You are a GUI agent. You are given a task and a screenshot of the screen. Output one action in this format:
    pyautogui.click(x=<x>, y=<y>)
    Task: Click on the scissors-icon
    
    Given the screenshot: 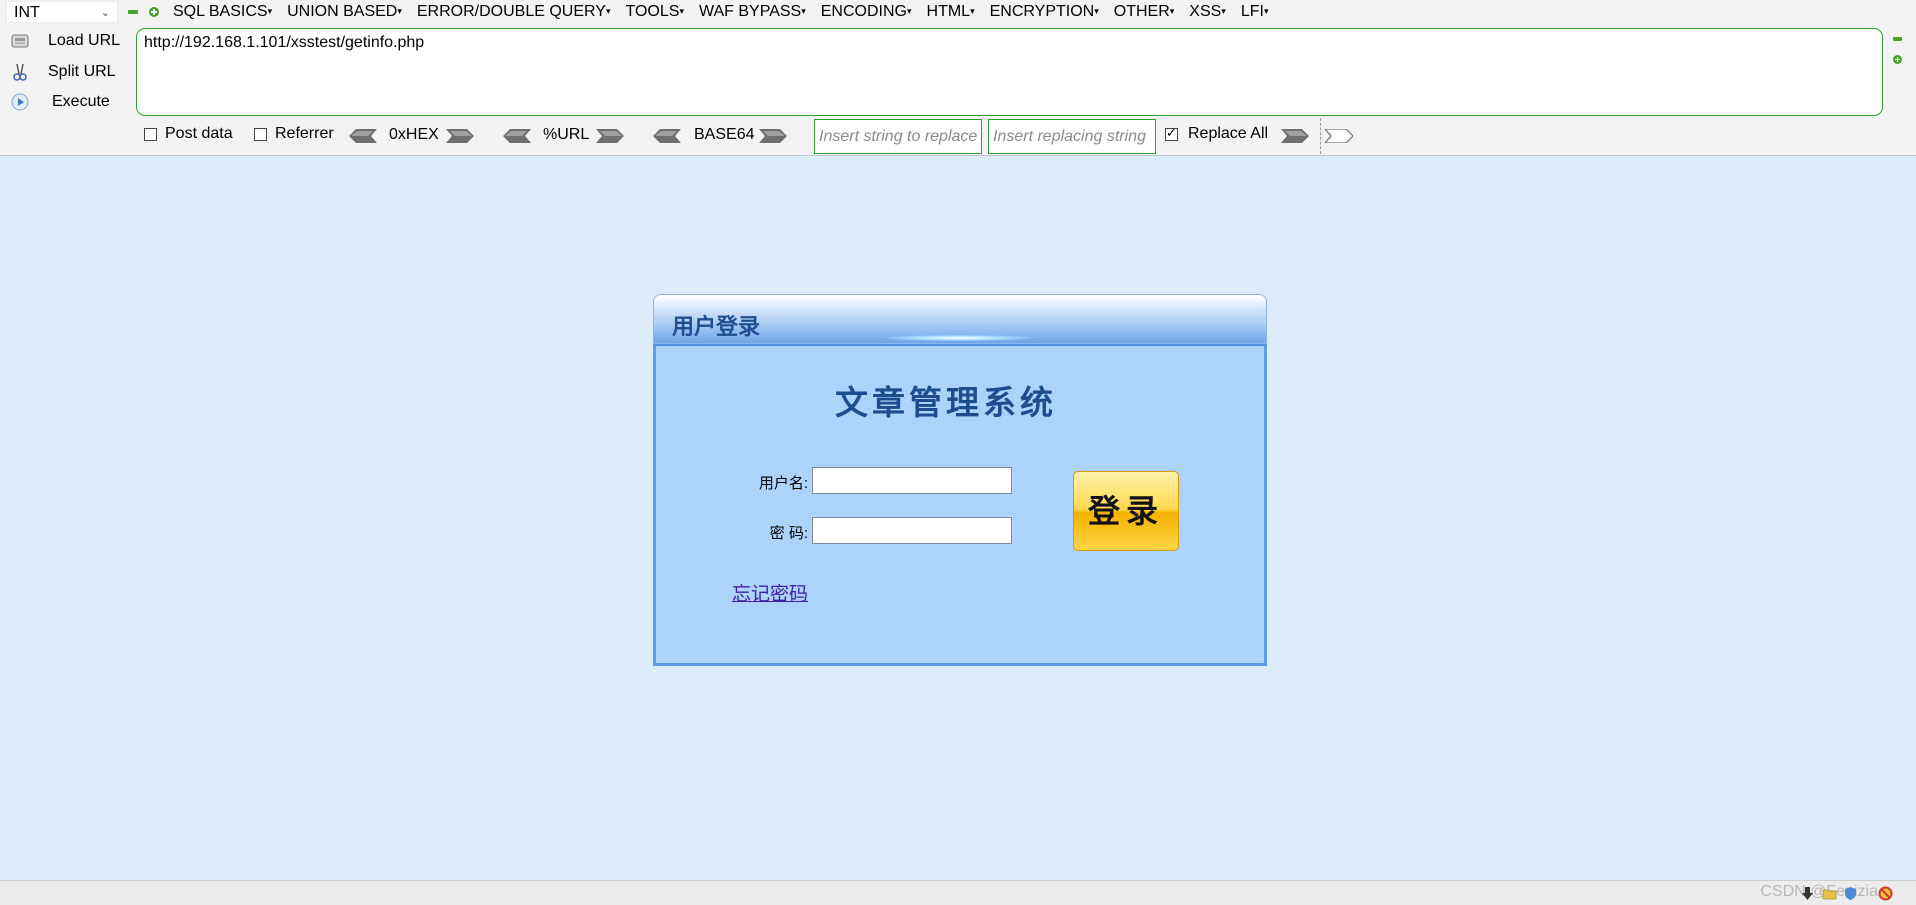 What is the action you would take?
    pyautogui.click(x=20, y=72)
    